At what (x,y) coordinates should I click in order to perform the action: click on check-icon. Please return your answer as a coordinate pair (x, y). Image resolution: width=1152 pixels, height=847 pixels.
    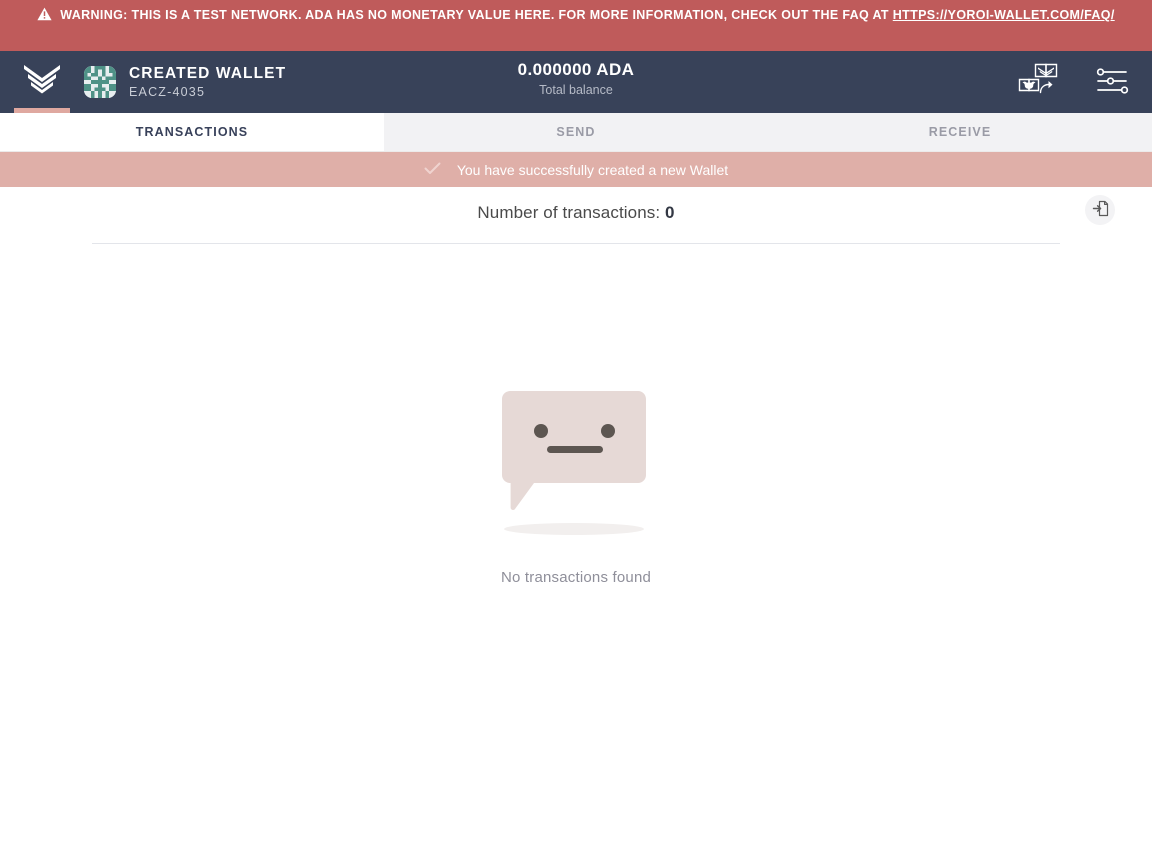
    Looking at the image, I should click on (432, 170).